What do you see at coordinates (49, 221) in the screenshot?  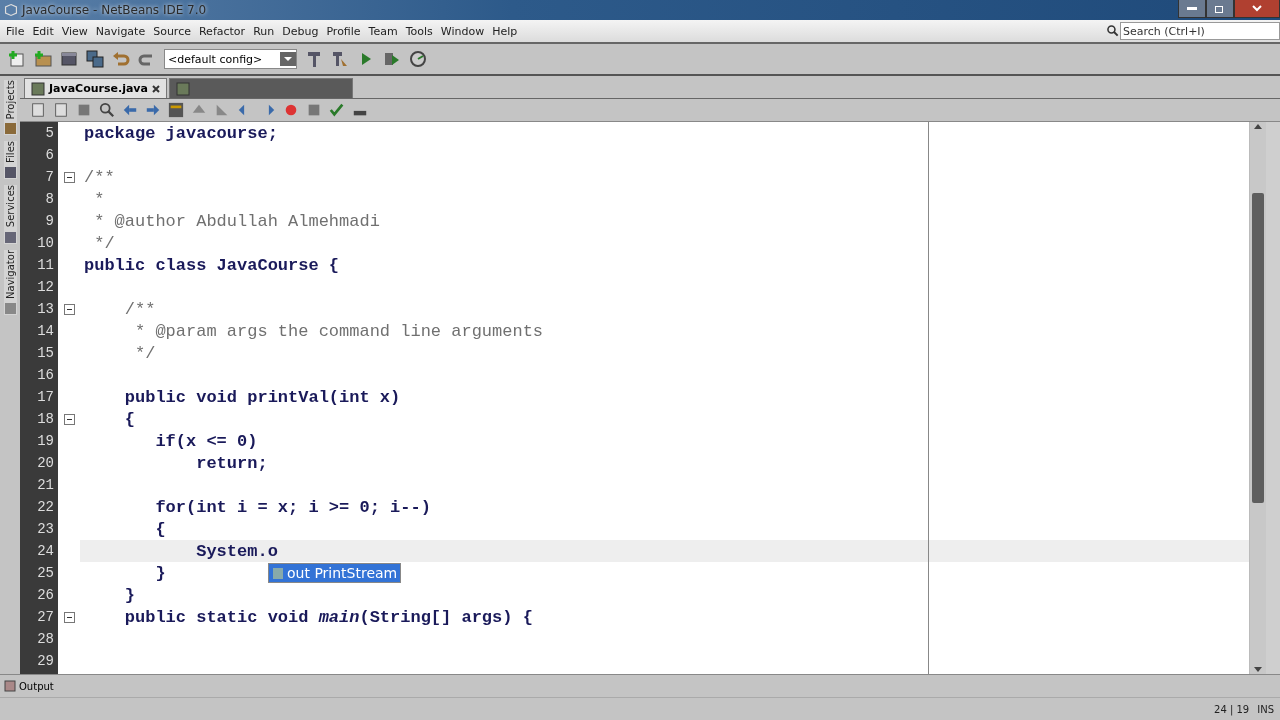 I see `line-number: 9` at bounding box center [49, 221].